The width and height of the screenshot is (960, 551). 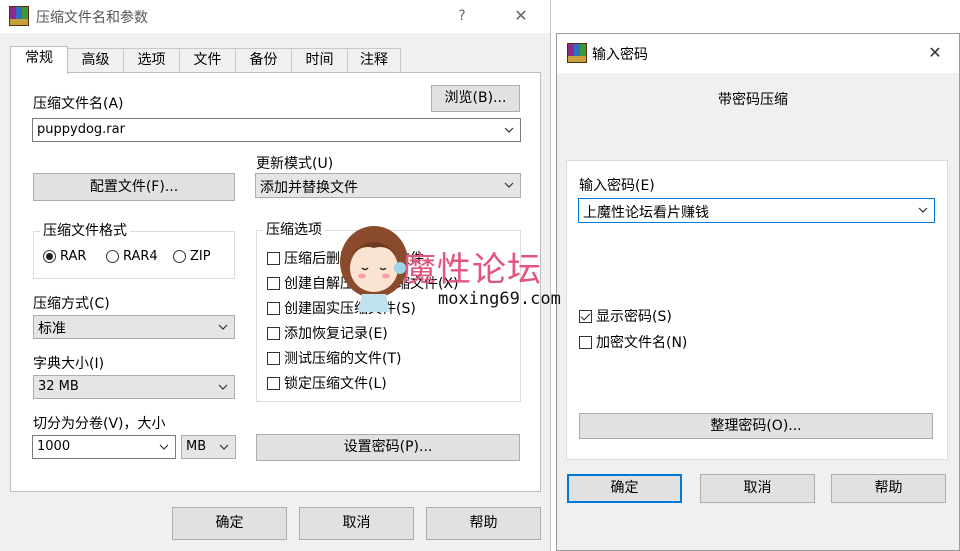 I want to click on dict-label: 字典大小(I), so click(x=69, y=364).